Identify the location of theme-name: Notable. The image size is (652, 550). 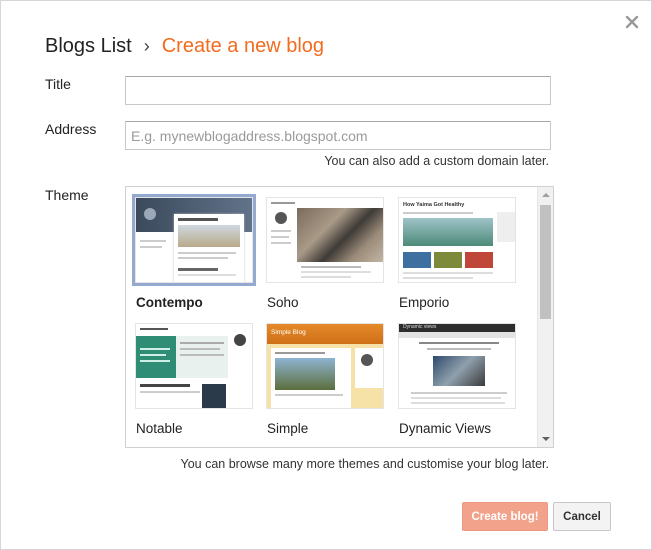
(159, 428).